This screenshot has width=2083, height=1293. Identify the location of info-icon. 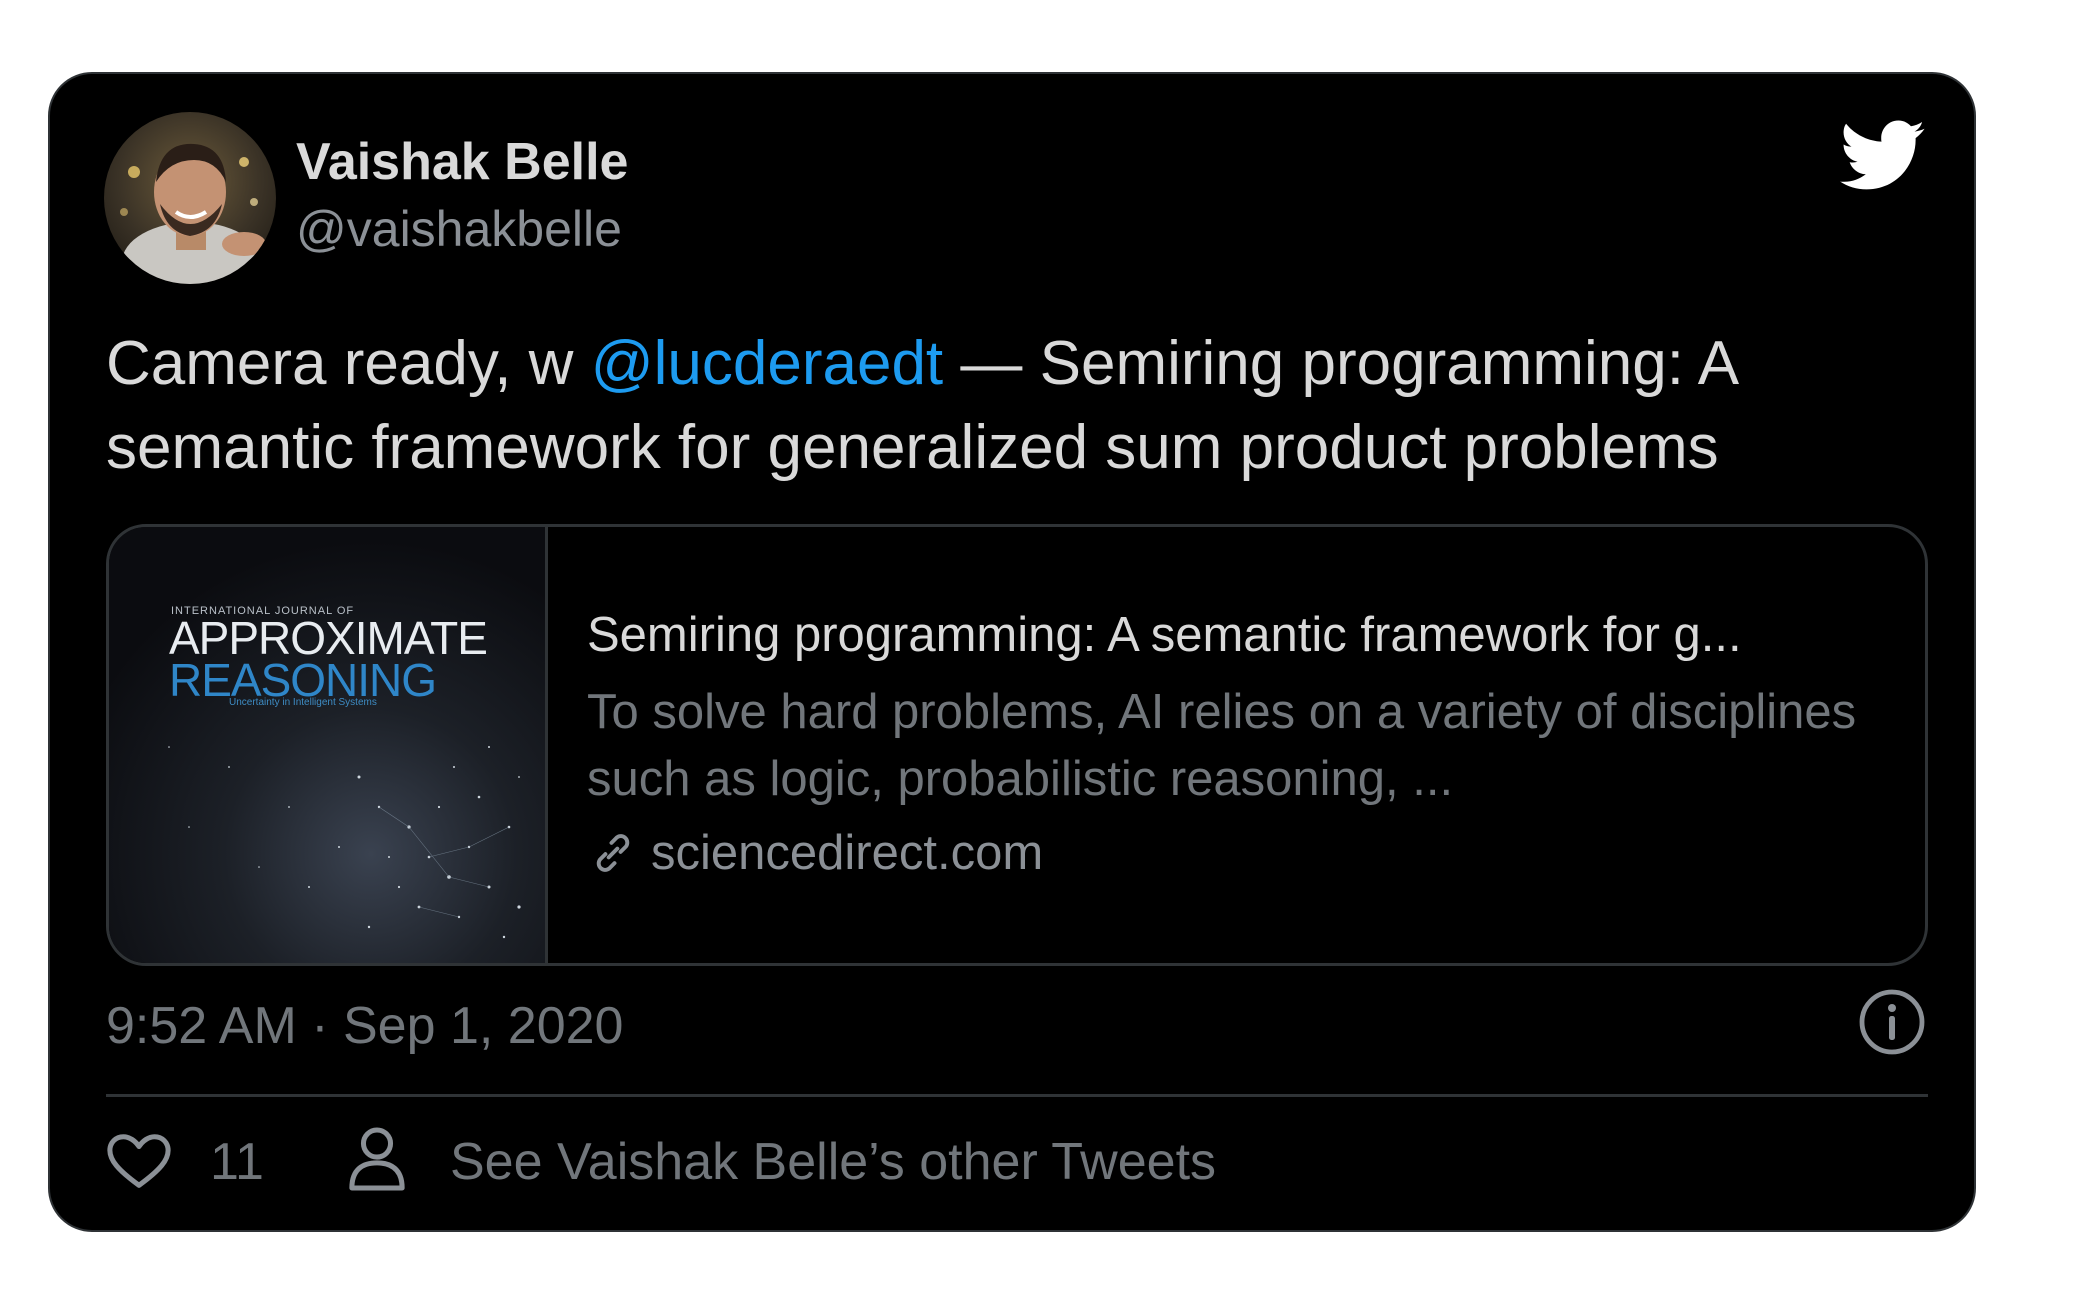
(1892, 1022).